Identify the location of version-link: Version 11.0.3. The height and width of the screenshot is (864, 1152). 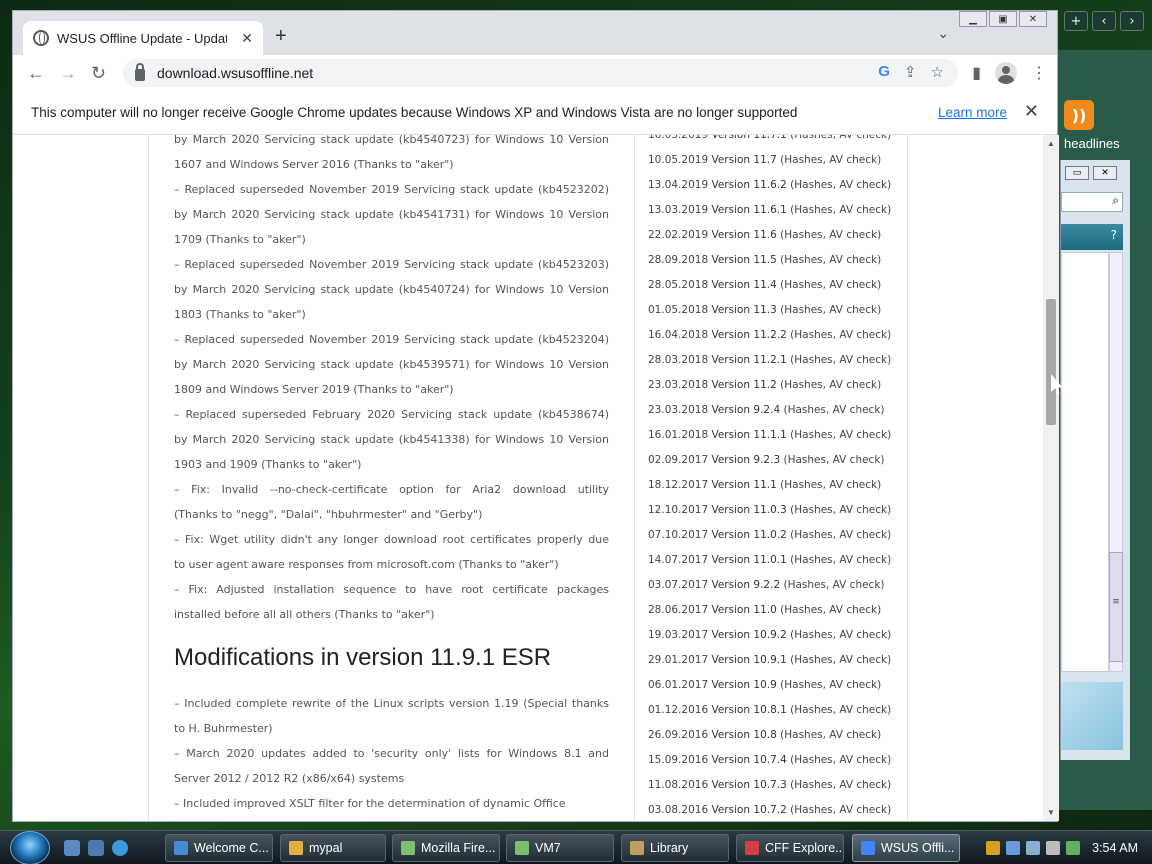
(748, 510).